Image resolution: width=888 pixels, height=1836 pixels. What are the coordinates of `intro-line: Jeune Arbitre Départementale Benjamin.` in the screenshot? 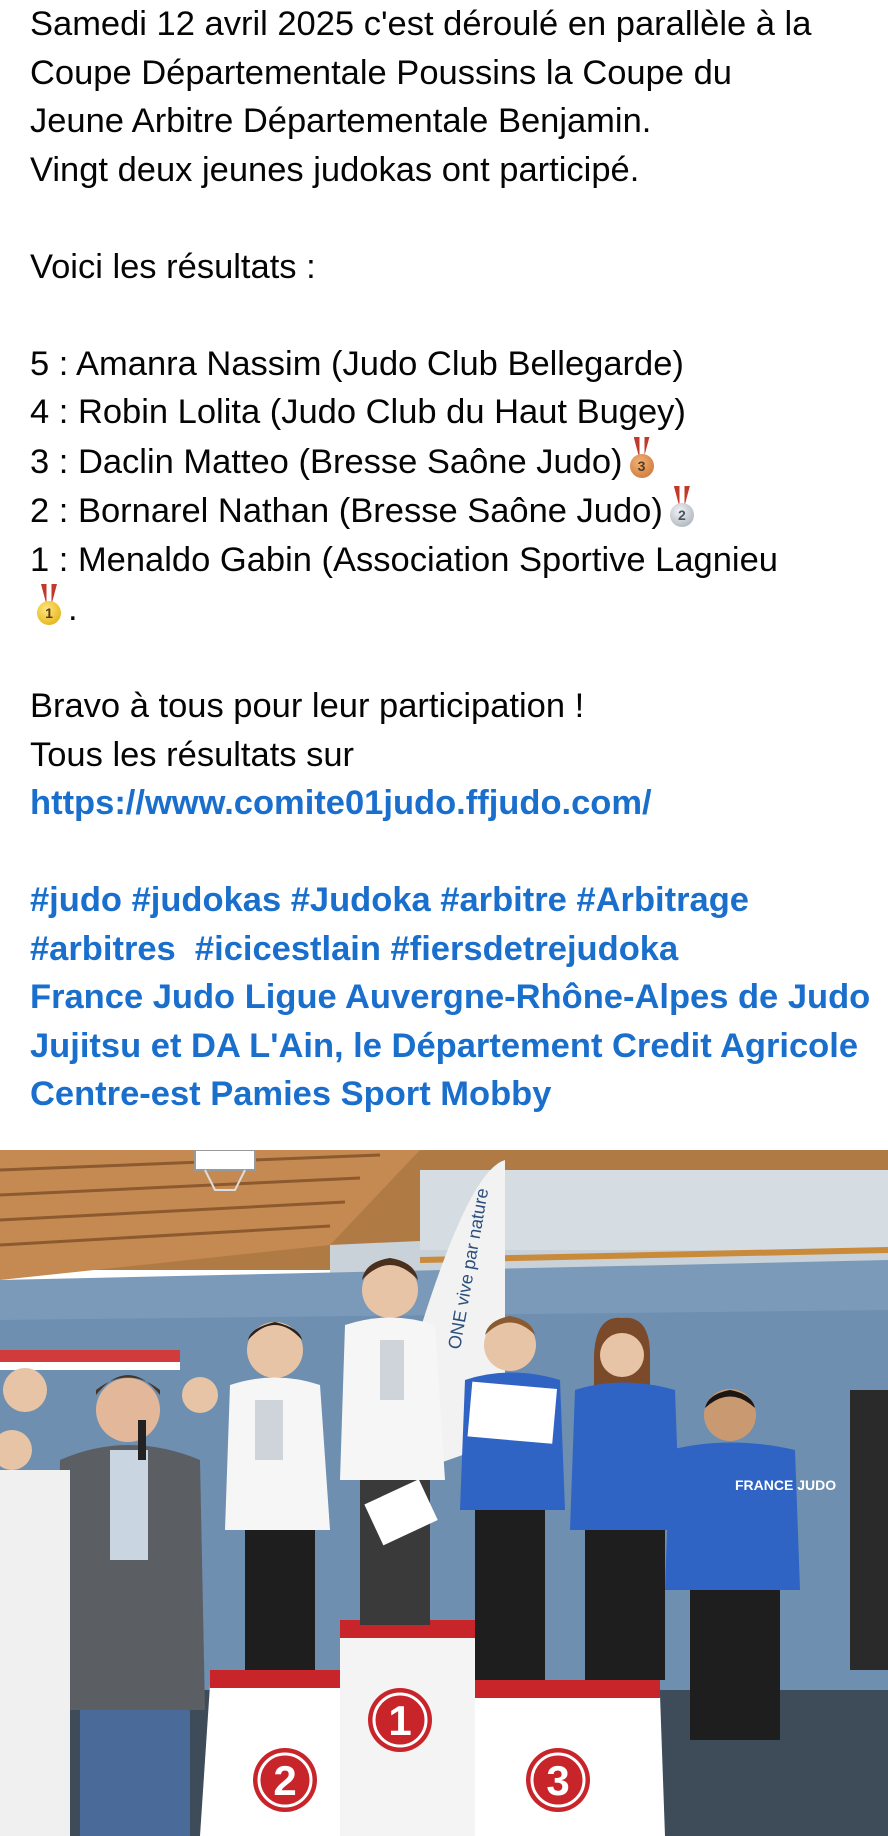 It's located at (341, 121).